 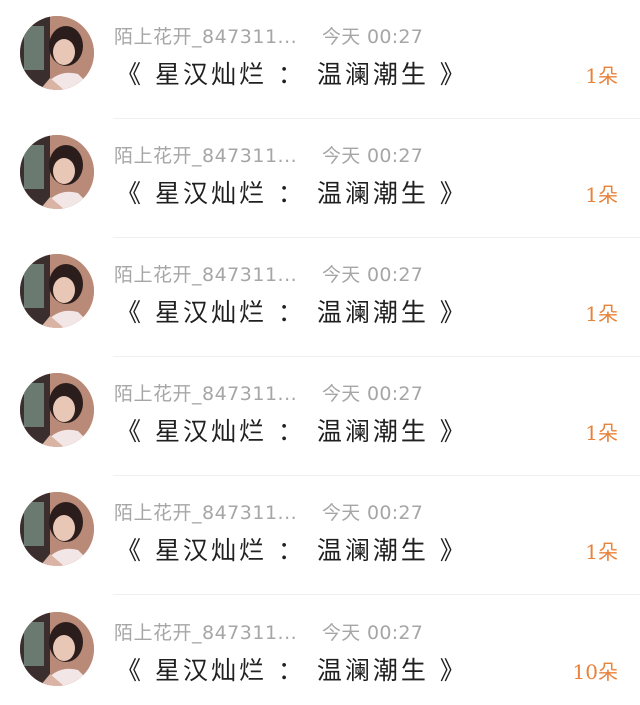 I want to click on row-divider, so click(x=376, y=594).